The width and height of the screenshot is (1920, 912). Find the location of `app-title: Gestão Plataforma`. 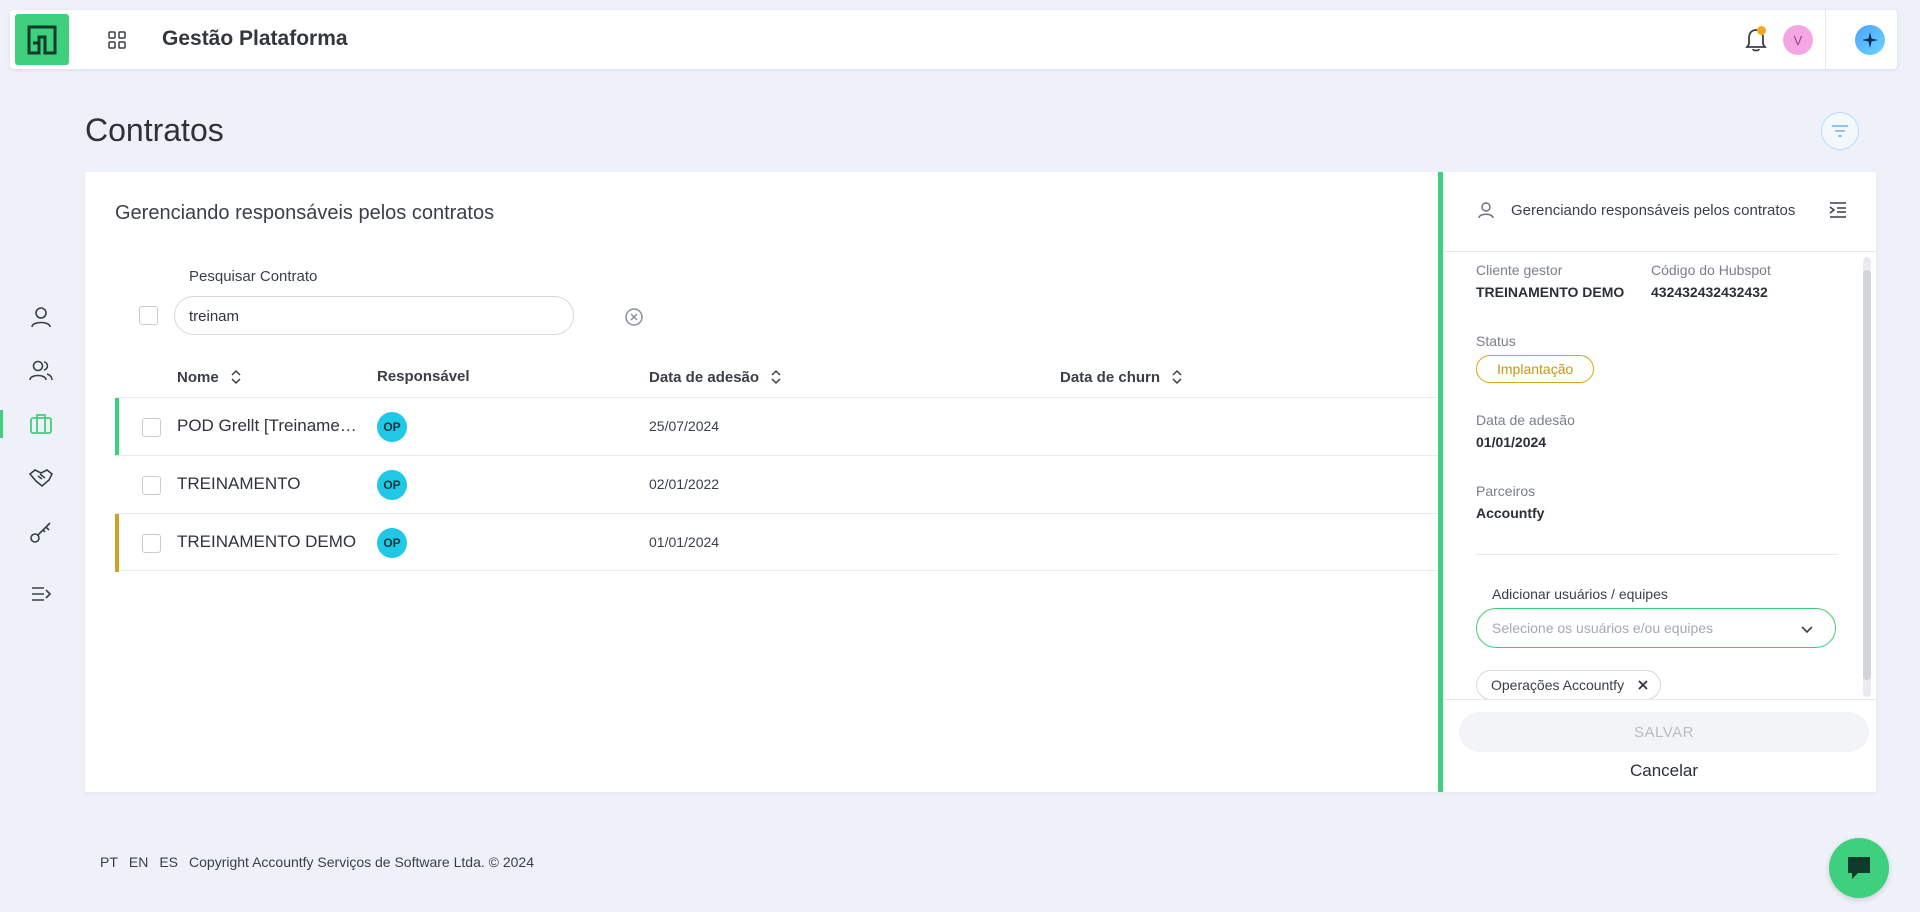

app-title: Gestão Plataforma is located at coordinates (255, 38).